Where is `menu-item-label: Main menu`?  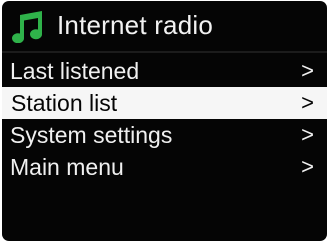
menu-item-label: Main menu is located at coordinates (67, 167).